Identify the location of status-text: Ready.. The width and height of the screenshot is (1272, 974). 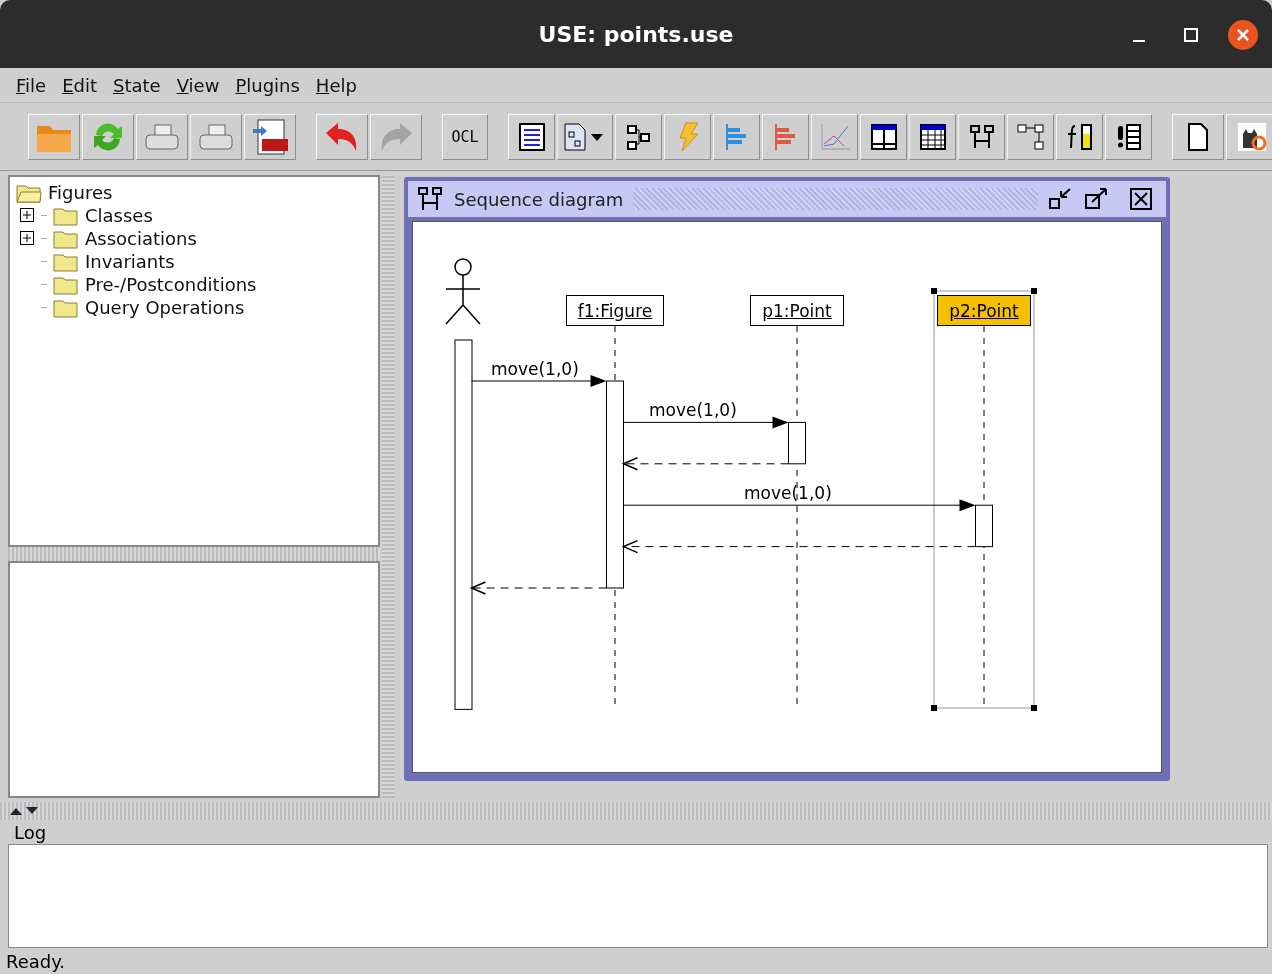
(36, 961).